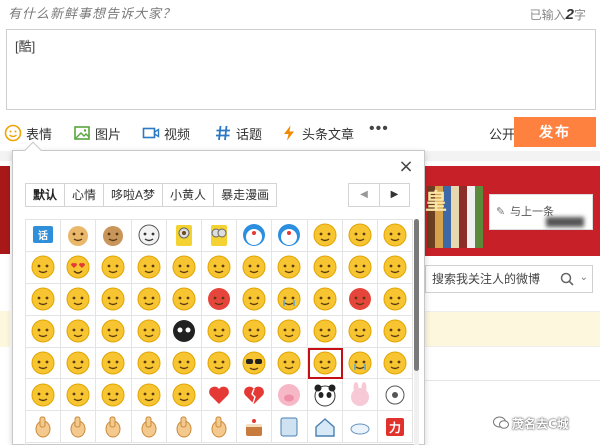 The image size is (600, 445). Describe the element at coordinates (364, 195) in the screenshot. I see `pager-prev-button: ◀` at that location.